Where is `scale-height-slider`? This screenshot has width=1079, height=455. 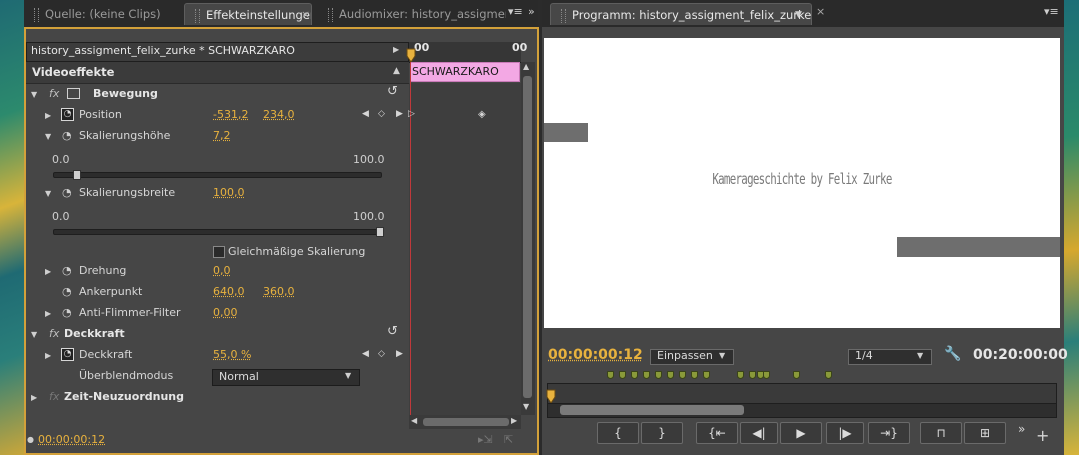
scale-height-slider is located at coordinates (217, 175).